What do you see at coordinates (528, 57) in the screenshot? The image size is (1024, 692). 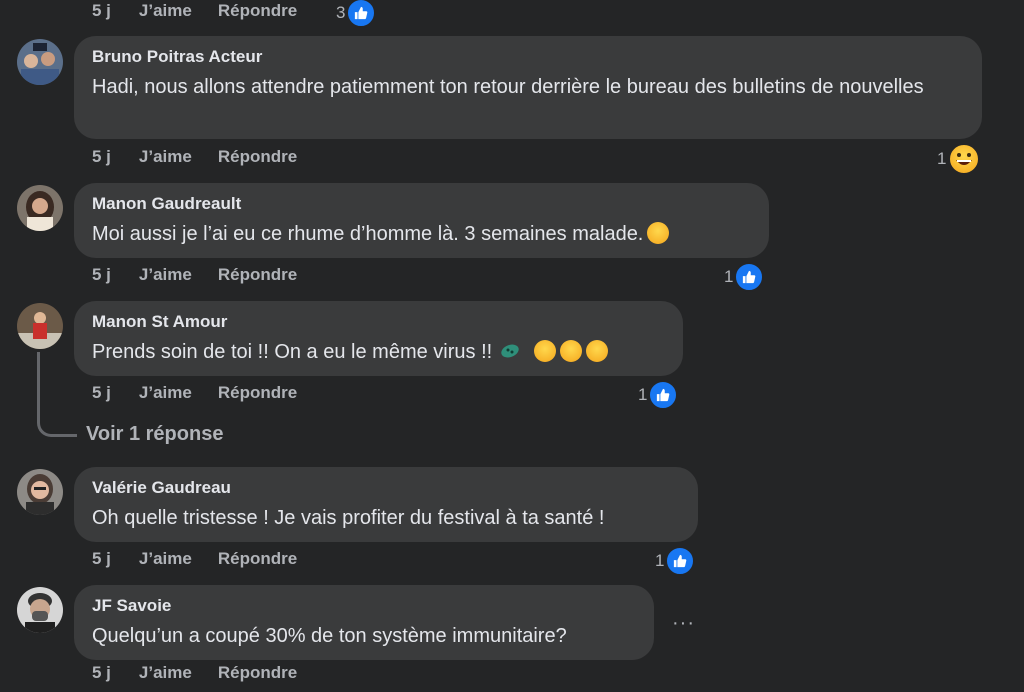 I see `comment-author: Bruno Poitras Acteur` at bounding box center [528, 57].